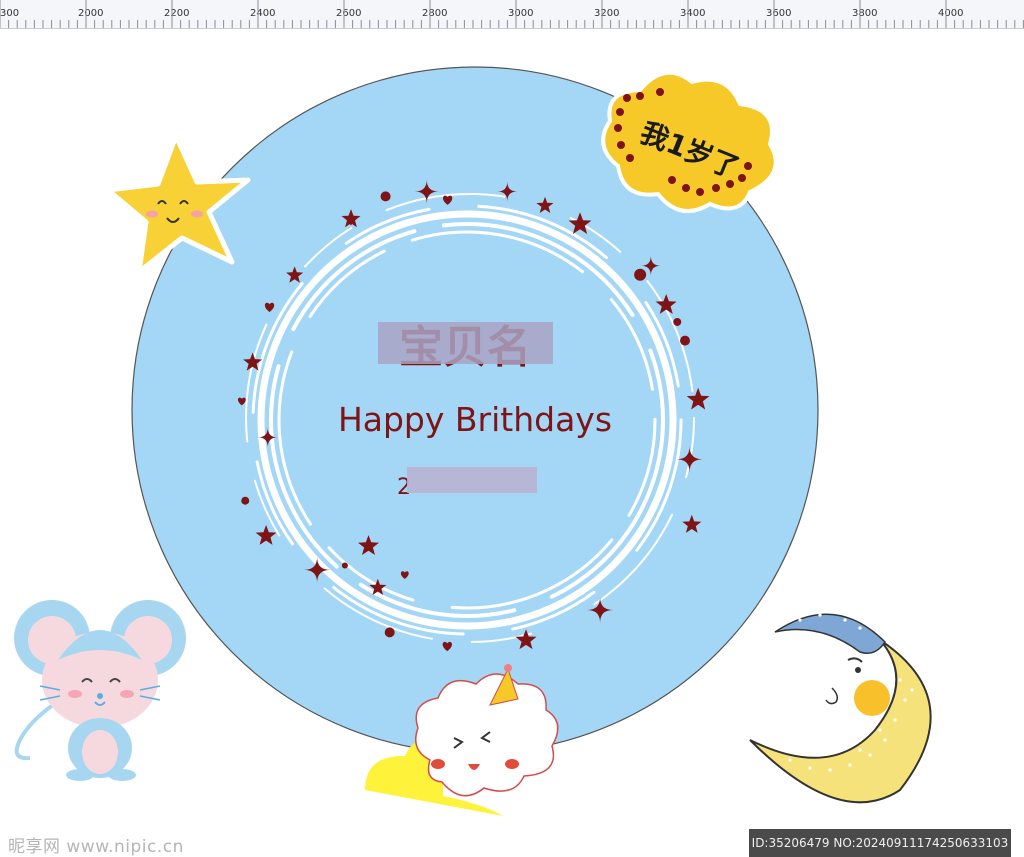 The height and width of the screenshot is (857, 1024). Describe the element at coordinates (880, 843) in the screenshot. I see `watermark-right: ID:35206479 NO:20240911174250633103` at that location.